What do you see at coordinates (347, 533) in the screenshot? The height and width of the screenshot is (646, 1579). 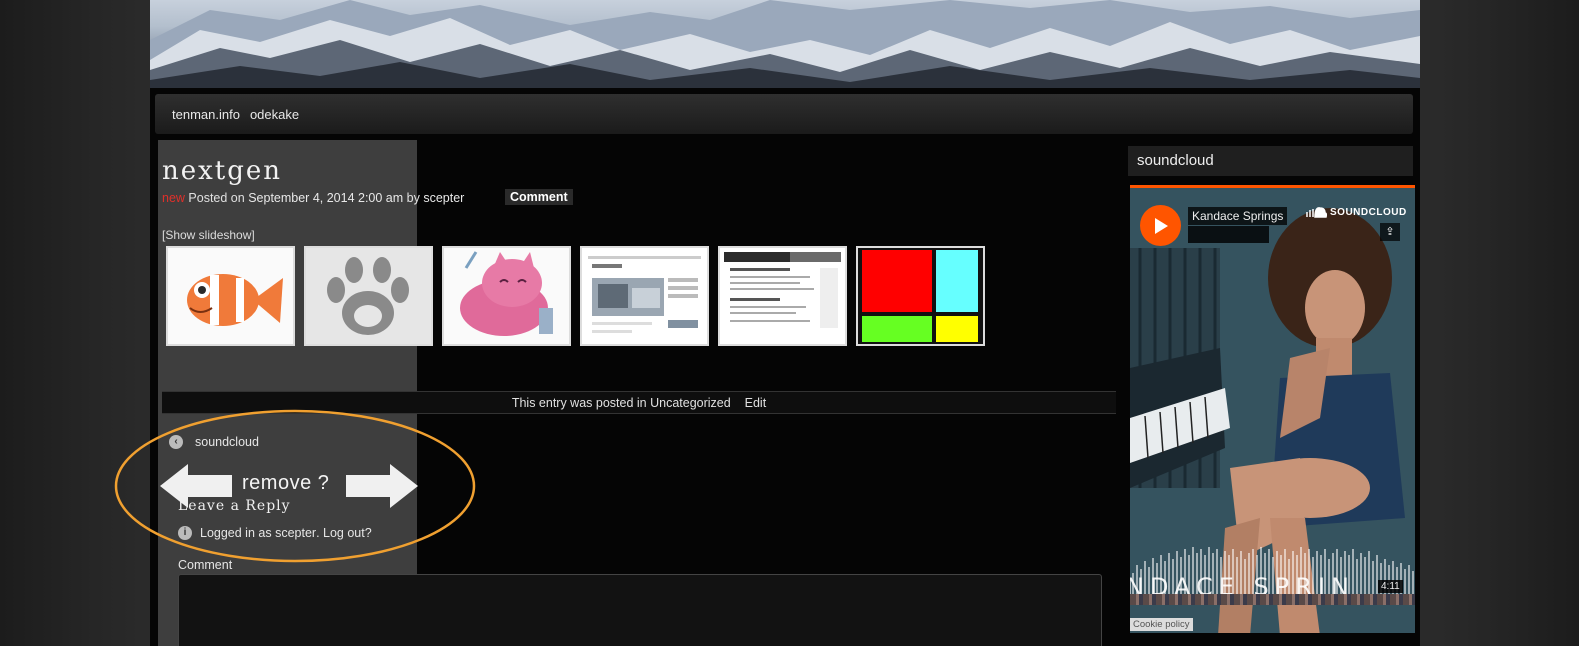 I see `logout-link: Log out?` at bounding box center [347, 533].